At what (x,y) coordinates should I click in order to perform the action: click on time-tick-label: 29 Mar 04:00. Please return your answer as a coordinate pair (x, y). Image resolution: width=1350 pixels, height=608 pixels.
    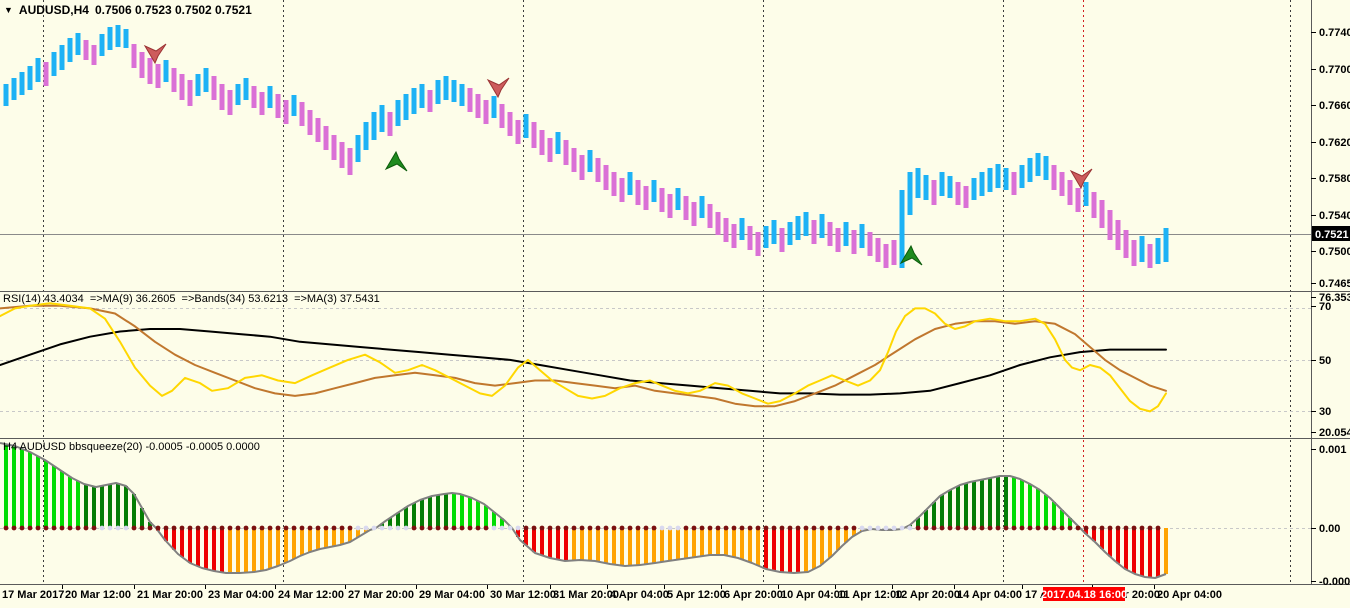
    Looking at the image, I should click on (452, 595).